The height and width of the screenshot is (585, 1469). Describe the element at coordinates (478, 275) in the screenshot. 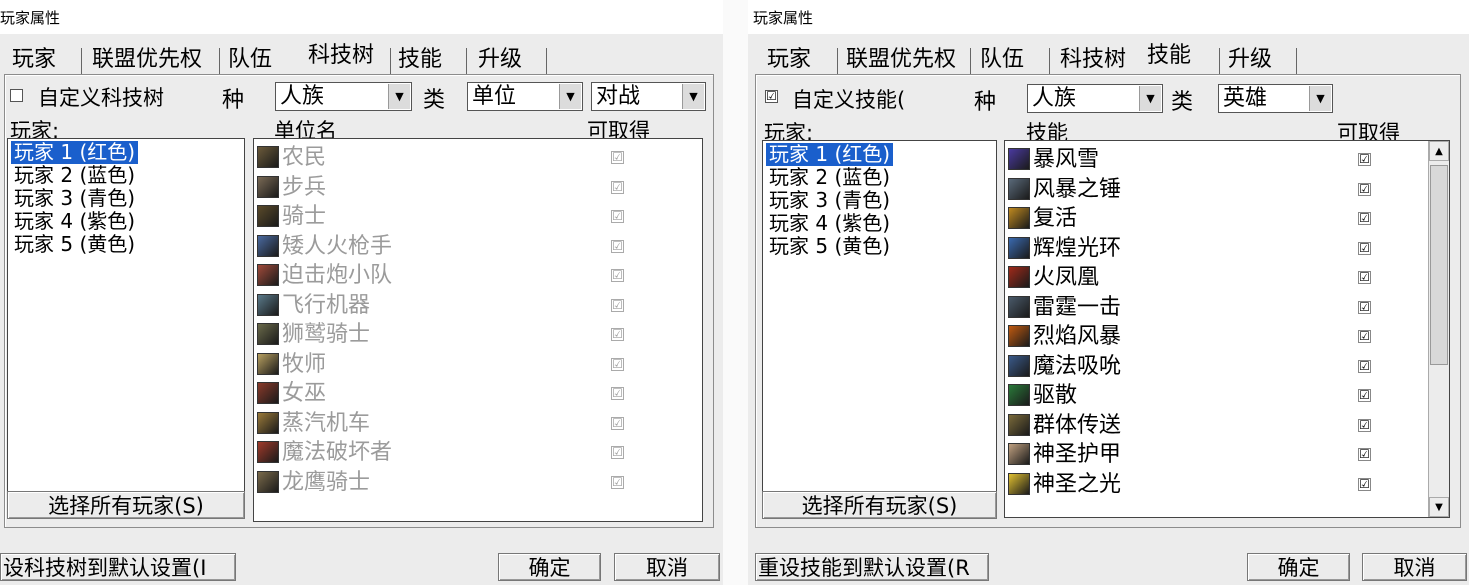

I see `list-row: 迫击炮小队 ☑` at that location.